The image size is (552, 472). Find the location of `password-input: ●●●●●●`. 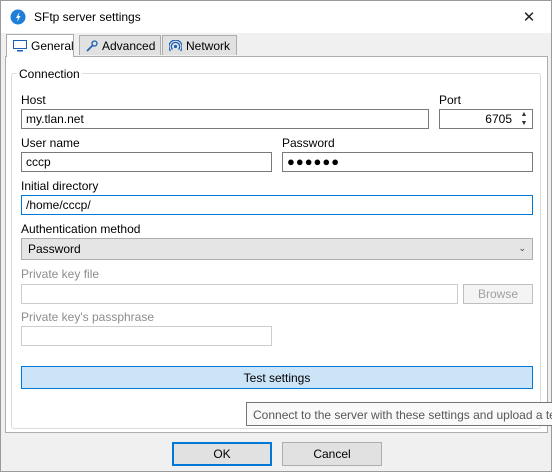

password-input: ●●●●●● is located at coordinates (407, 162).